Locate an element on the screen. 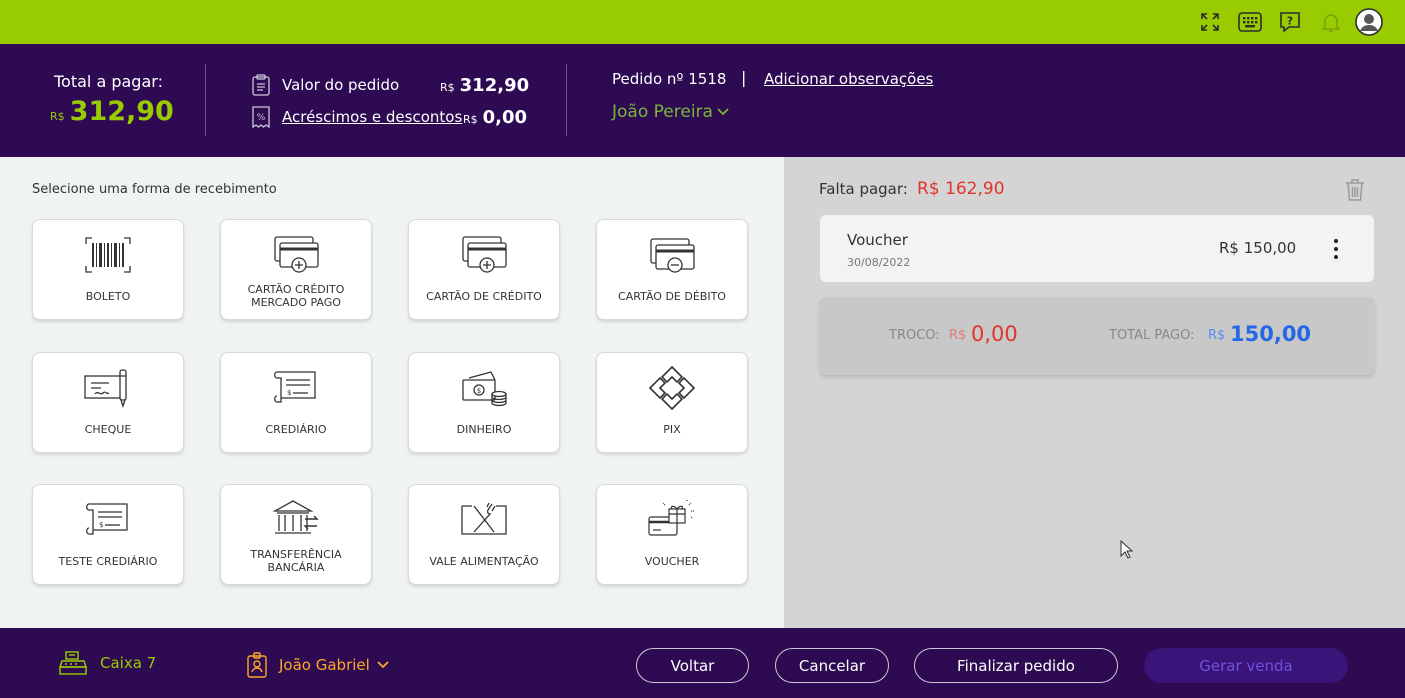 This screenshot has width=1405, height=698. payment-method-cartao-credito-mercado-pago: CARTÃO CRÉDITO MERCADO PAGO is located at coordinates (296, 269).